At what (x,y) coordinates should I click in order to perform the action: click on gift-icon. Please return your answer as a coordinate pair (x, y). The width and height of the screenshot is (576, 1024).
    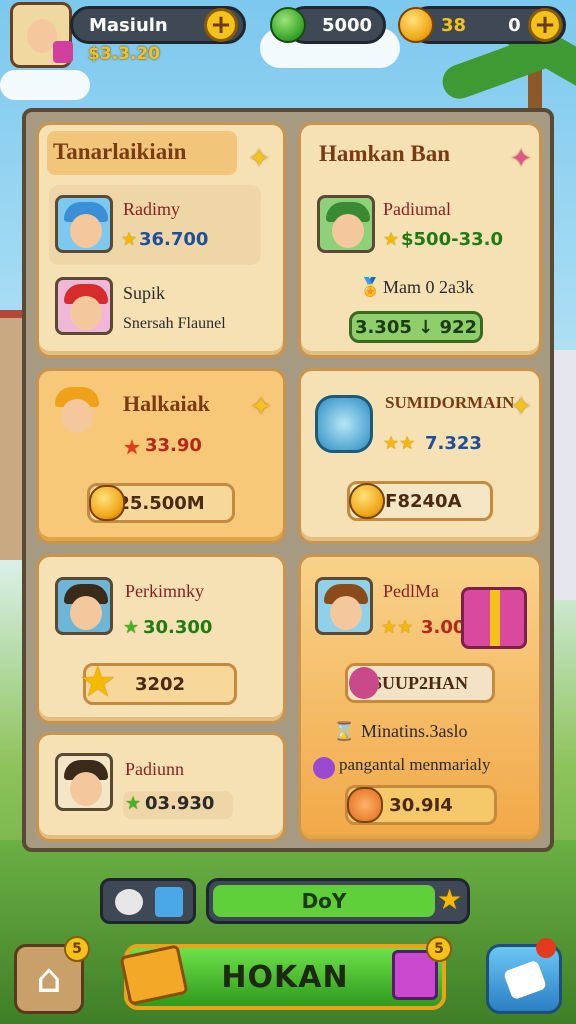
    Looking at the image, I should click on (63, 52).